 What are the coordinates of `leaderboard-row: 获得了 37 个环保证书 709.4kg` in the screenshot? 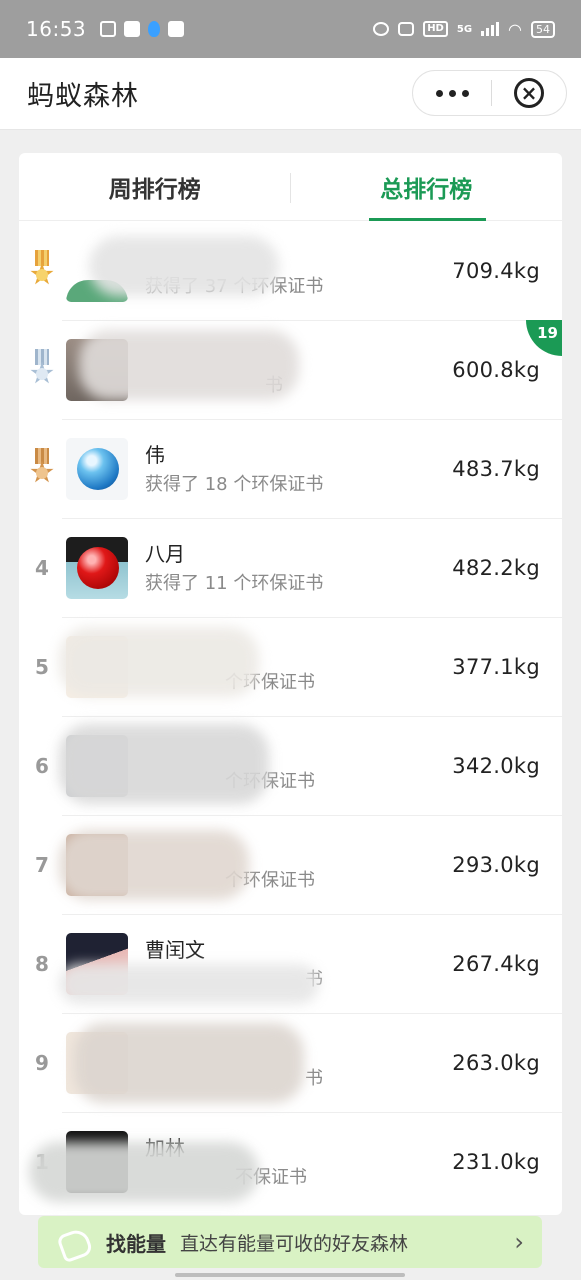 It's located at (290, 270).